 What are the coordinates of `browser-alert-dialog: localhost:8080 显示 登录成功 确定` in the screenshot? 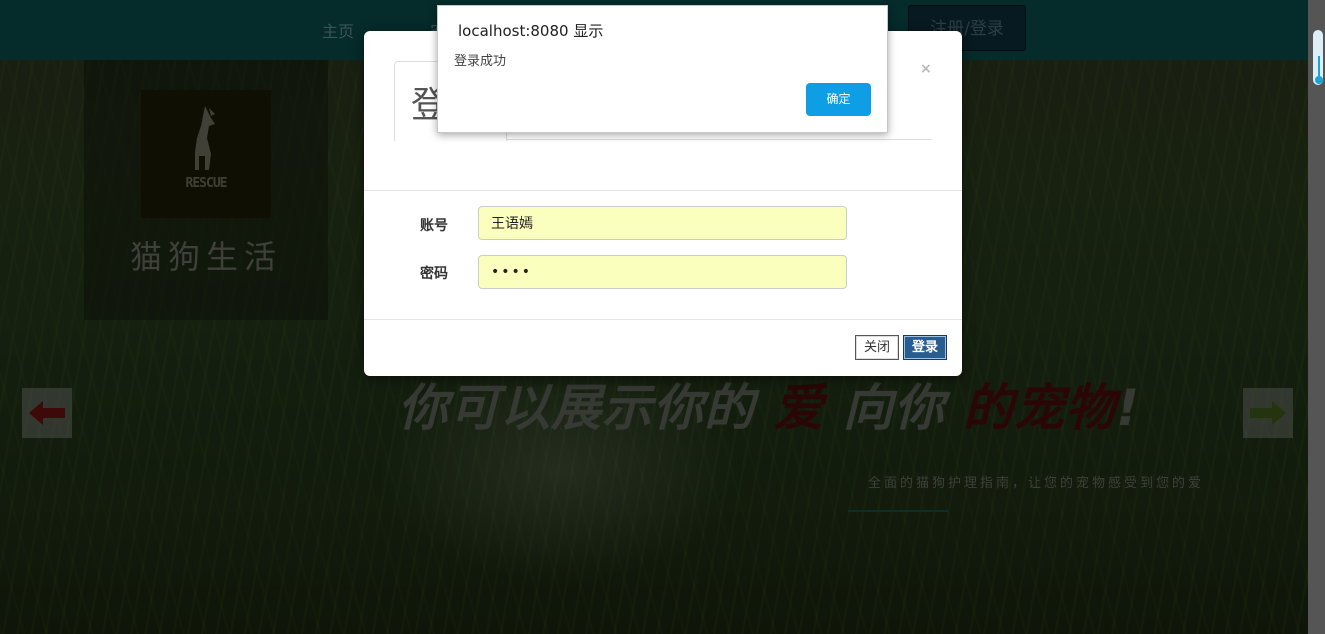 It's located at (662, 69).